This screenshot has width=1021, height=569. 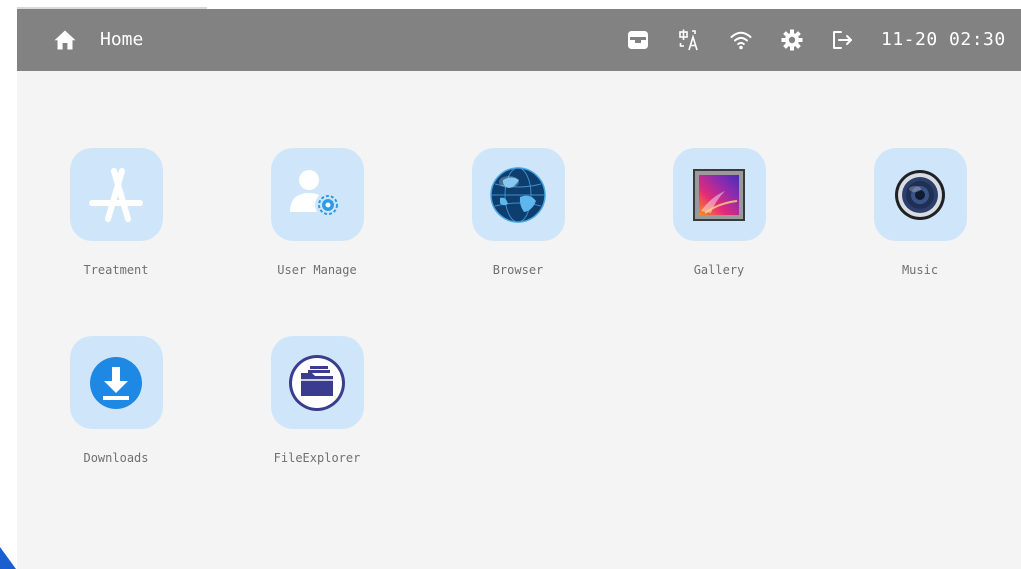 What do you see at coordinates (792, 40) in the screenshot?
I see `gear-icon` at bounding box center [792, 40].